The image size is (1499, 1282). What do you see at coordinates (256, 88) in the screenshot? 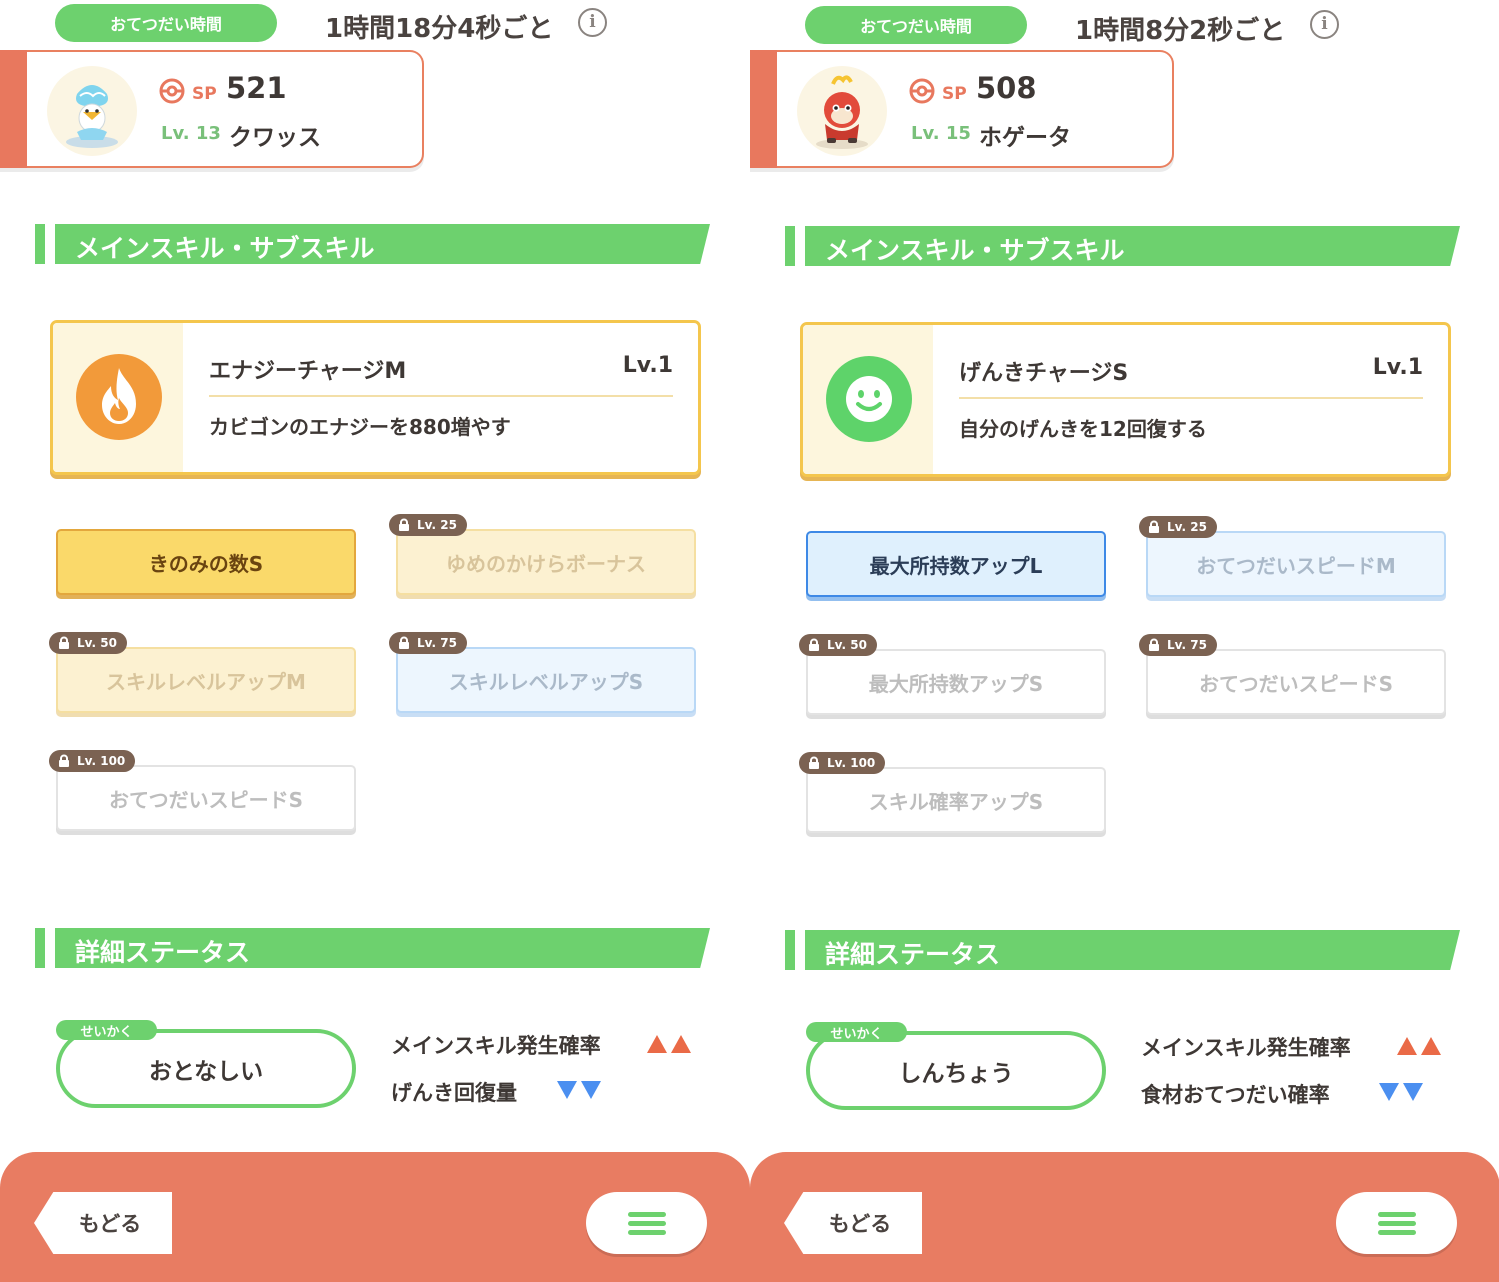
I see `sp-value: 521` at bounding box center [256, 88].